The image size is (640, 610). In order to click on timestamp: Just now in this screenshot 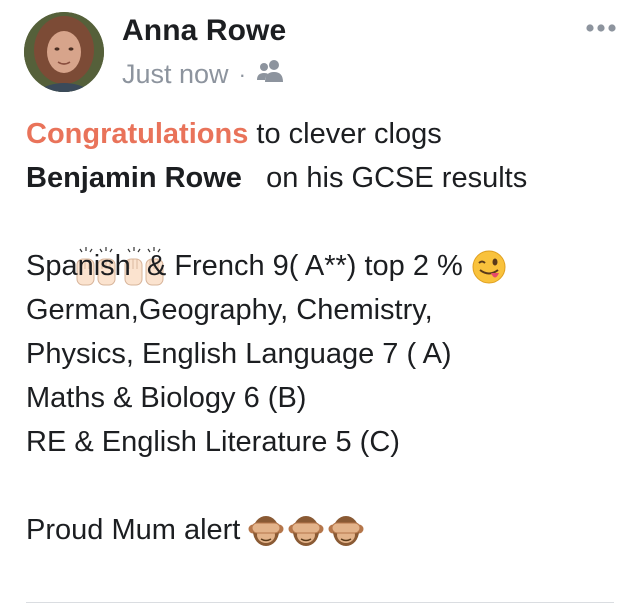, I will do `click(175, 74)`.